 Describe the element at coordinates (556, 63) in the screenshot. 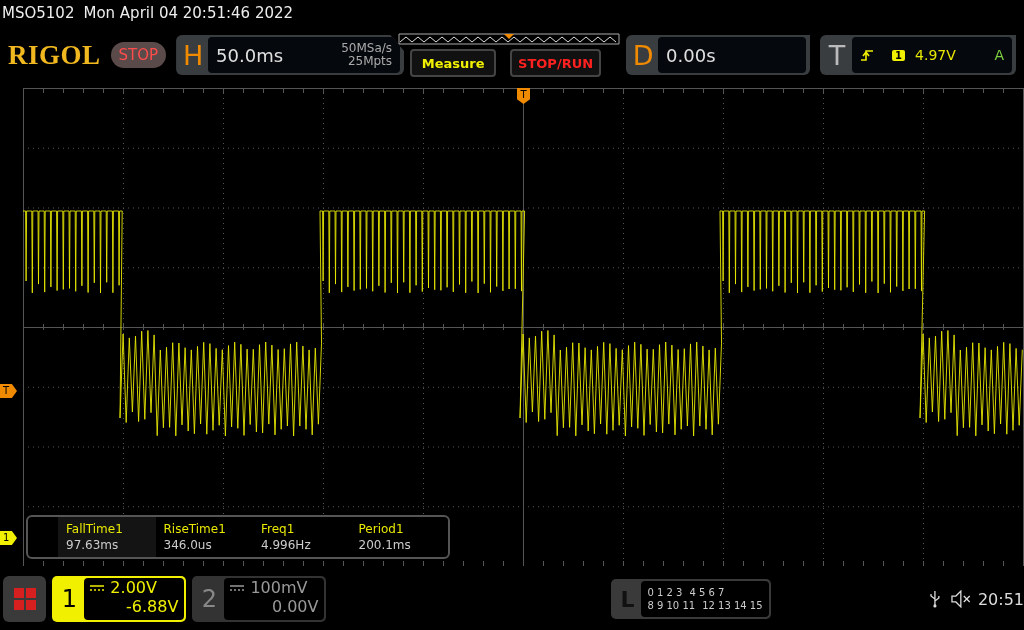

I see `stop-run-button: STOP/RUN` at that location.